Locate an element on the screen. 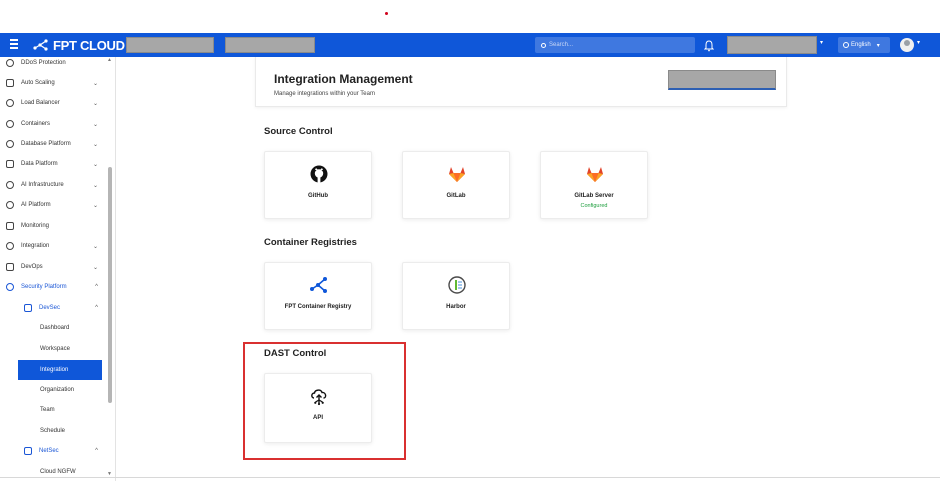  search-icon is located at coordinates (543, 45).